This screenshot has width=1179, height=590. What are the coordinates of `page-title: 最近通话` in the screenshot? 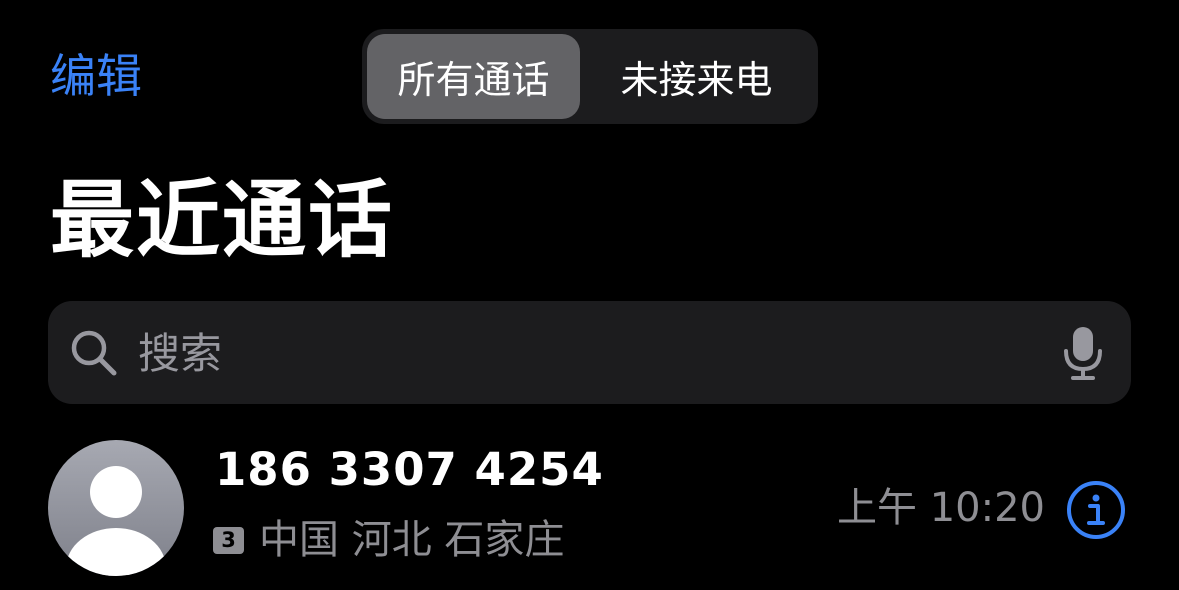 It's located at (222, 220).